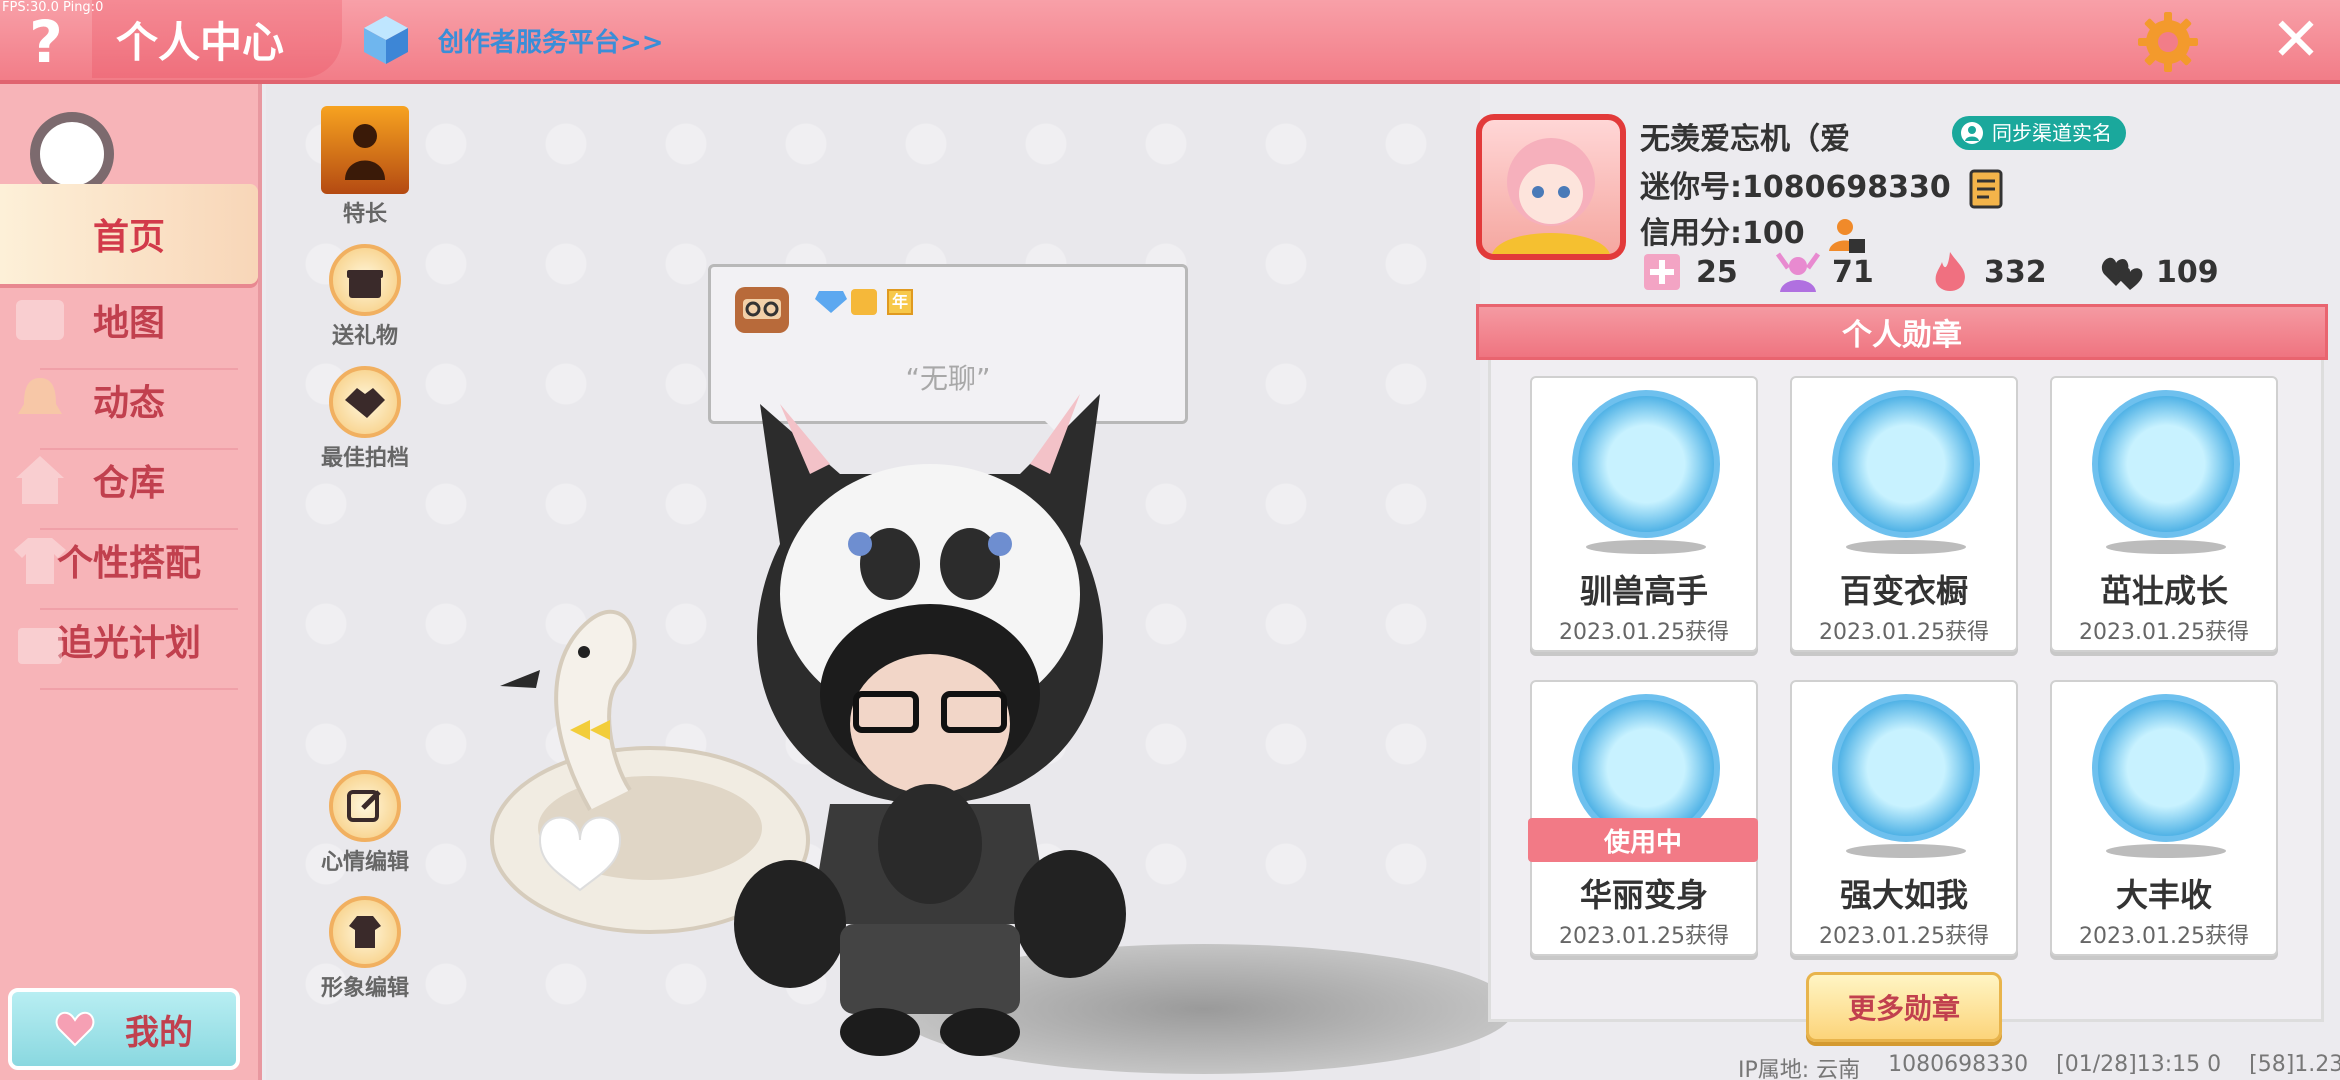 This screenshot has width=2340, height=1080. I want to click on badge-wardrobe-icon, so click(1906, 464).